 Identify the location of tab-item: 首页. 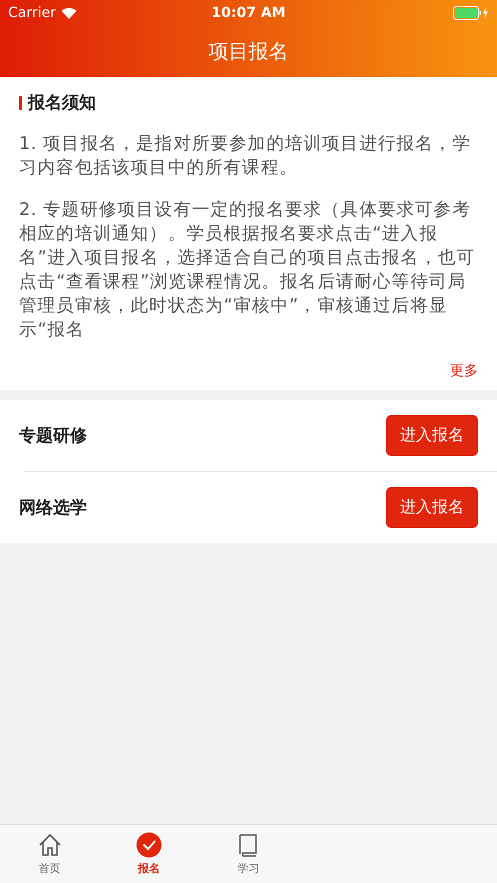
(50, 854).